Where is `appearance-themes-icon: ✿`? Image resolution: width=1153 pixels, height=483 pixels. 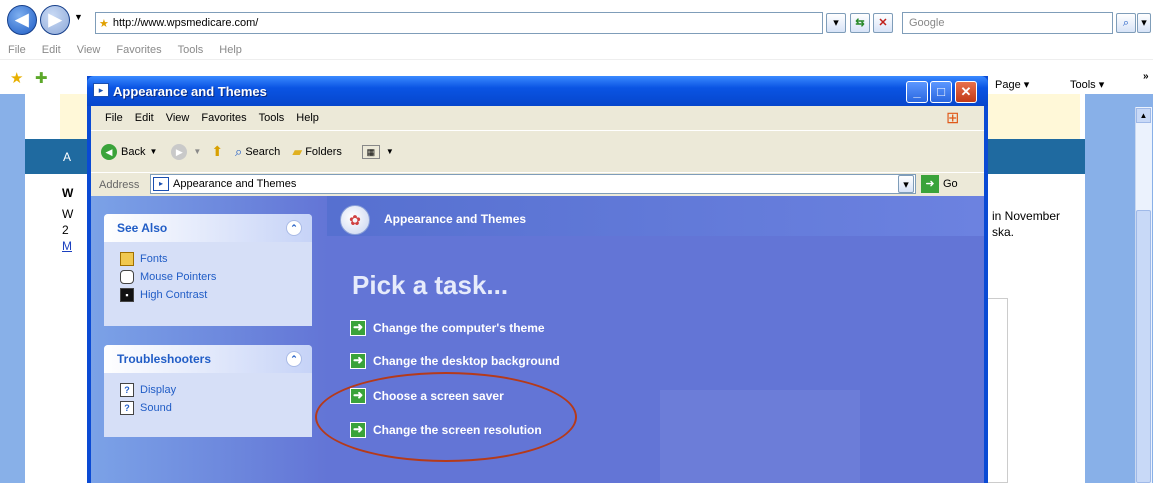 appearance-themes-icon: ✿ is located at coordinates (355, 220).